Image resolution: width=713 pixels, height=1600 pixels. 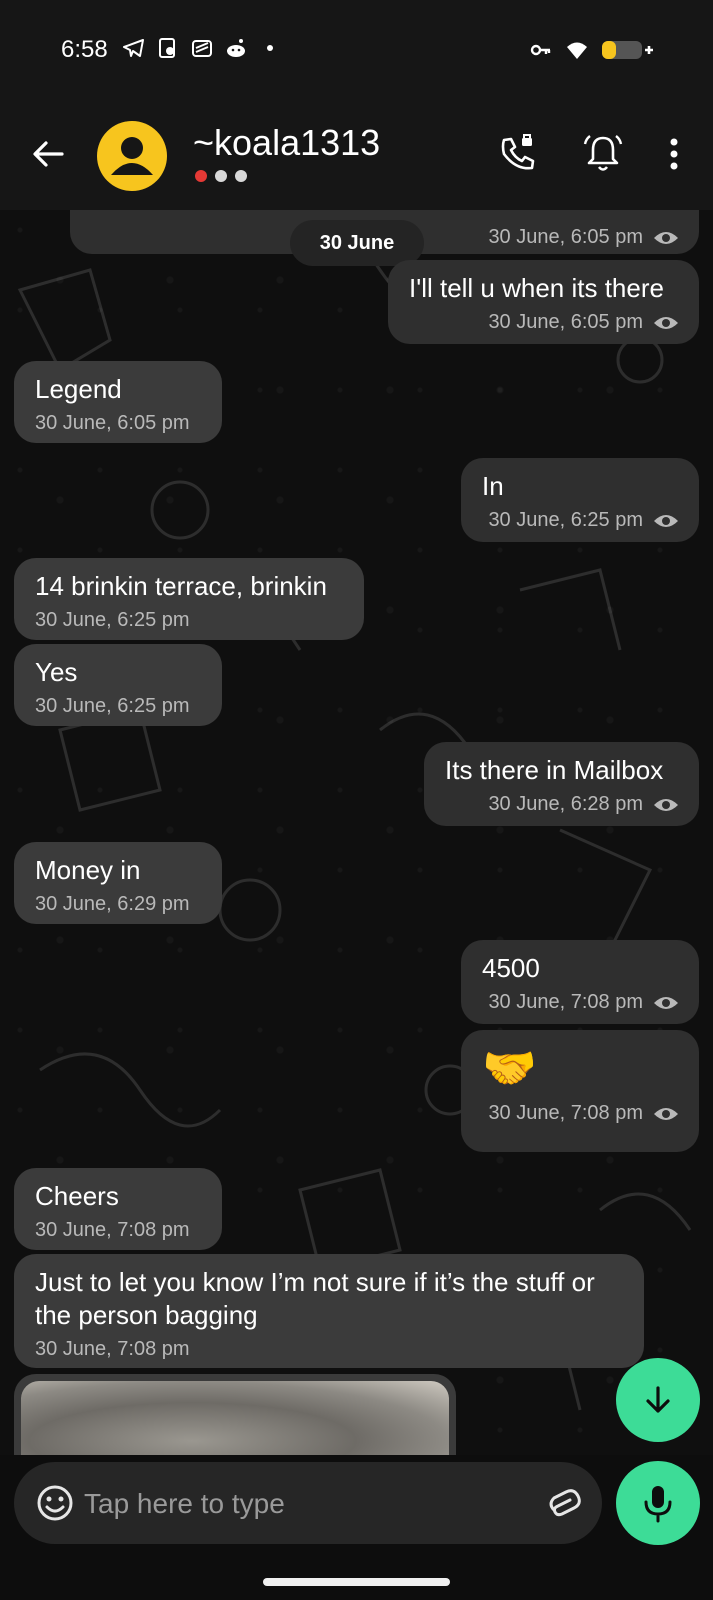 I want to click on message-text: 14 brinkin terrace, brinkin, so click(x=181, y=586).